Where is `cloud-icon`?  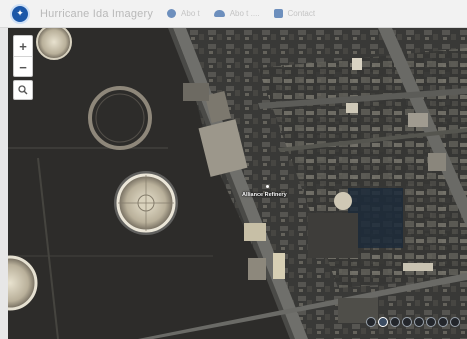
cloud-icon is located at coordinates (219, 13).